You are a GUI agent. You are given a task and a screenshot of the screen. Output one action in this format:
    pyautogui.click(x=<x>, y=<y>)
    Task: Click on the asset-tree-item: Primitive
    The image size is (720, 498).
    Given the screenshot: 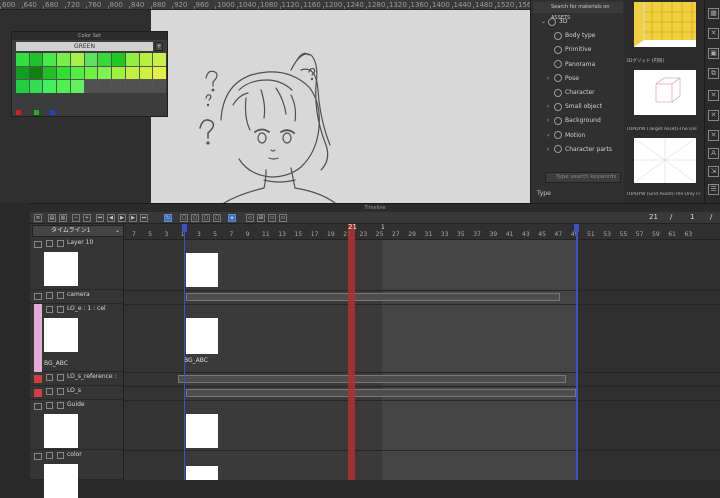 What is the action you would take?
    pyautogui.click(x=587, y=50)
    